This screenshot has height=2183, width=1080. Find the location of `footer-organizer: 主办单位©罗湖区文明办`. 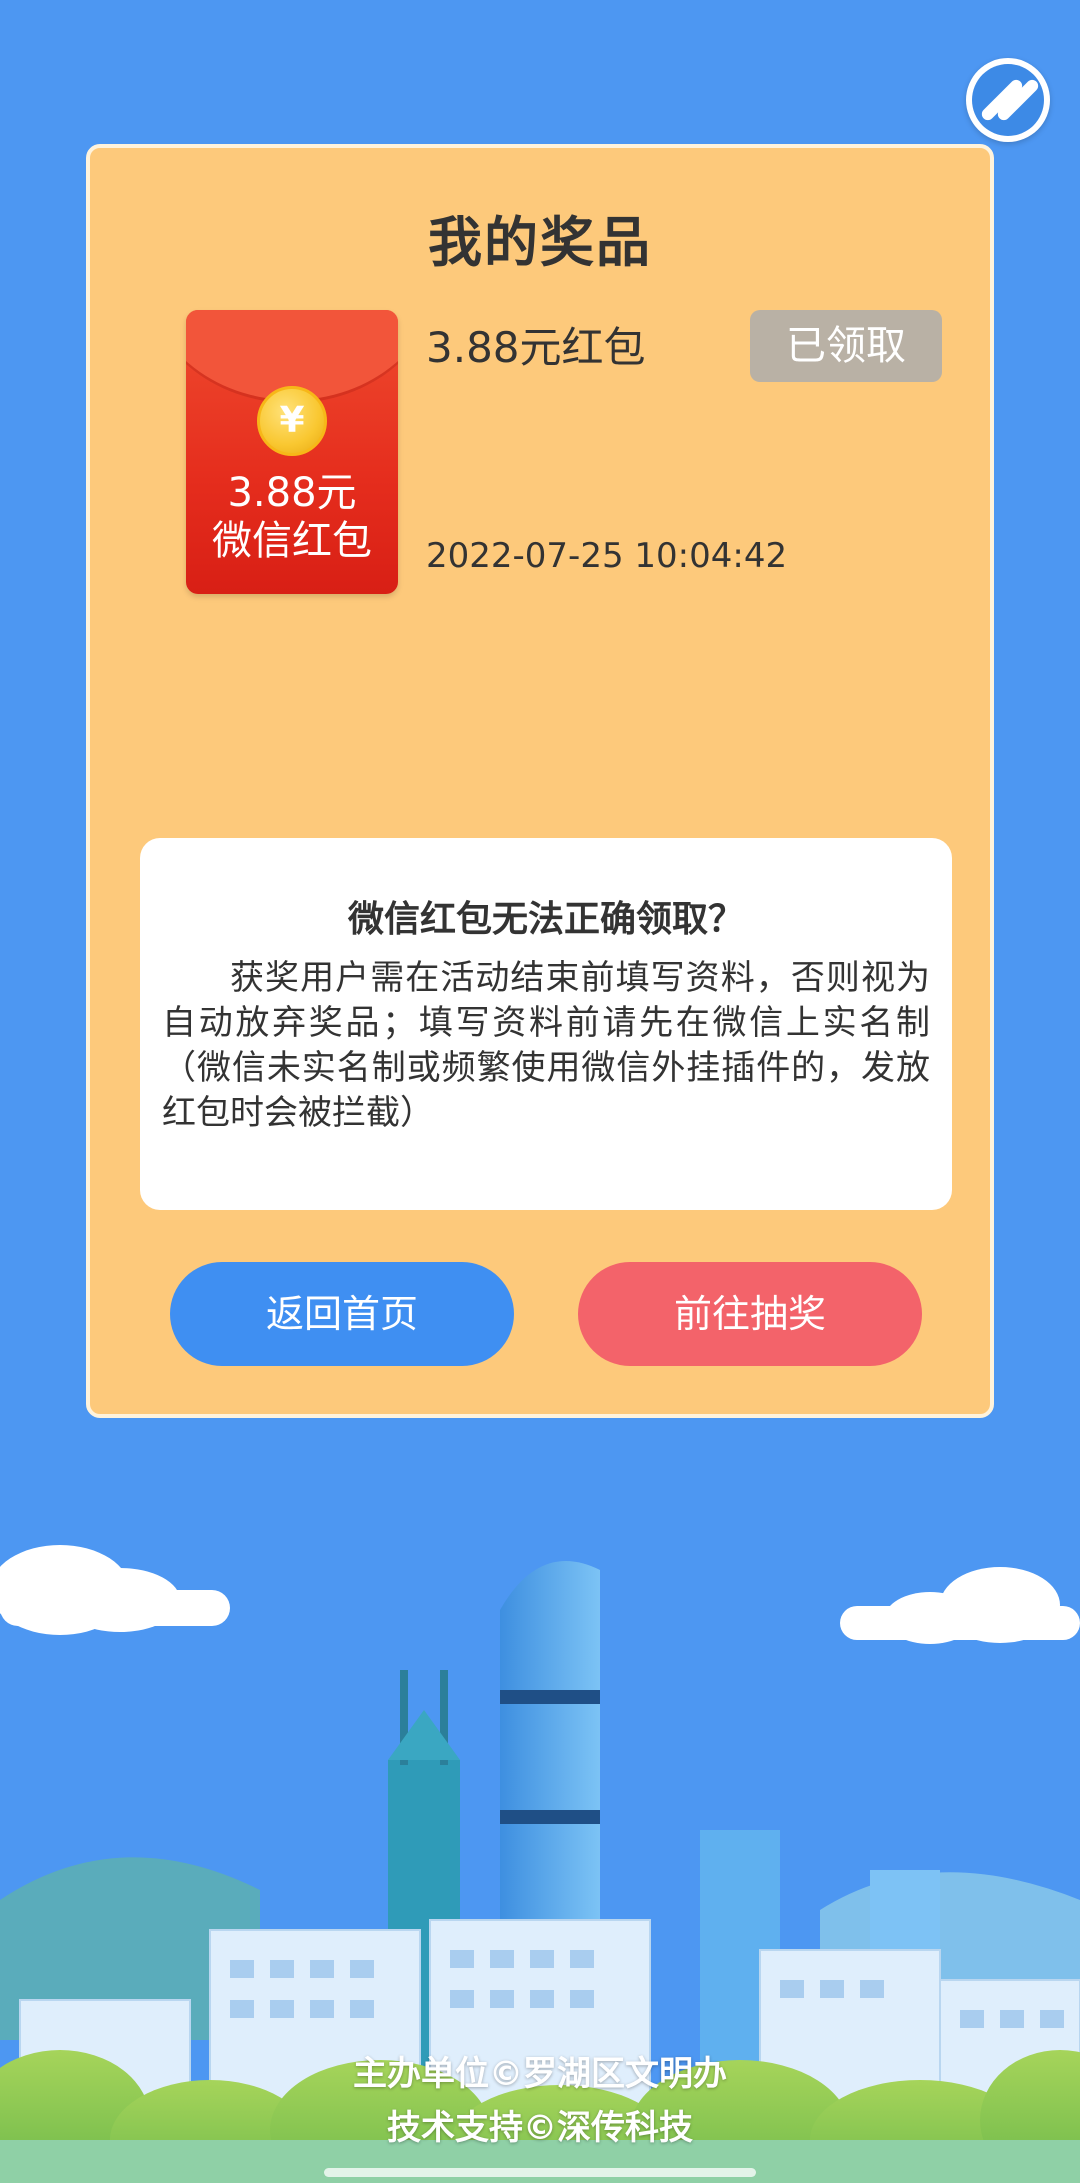

footer-organizer: 主办单位©罗湖区文明办 is located at coordinates (540, 2074).